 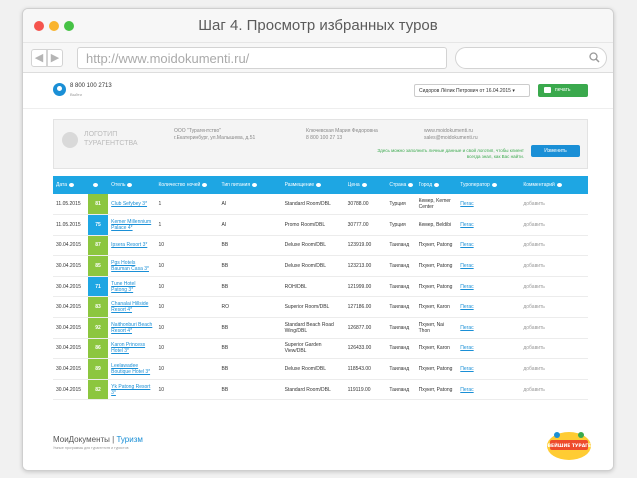 I want to click on column-header-rating, so click(x=98, y=185).